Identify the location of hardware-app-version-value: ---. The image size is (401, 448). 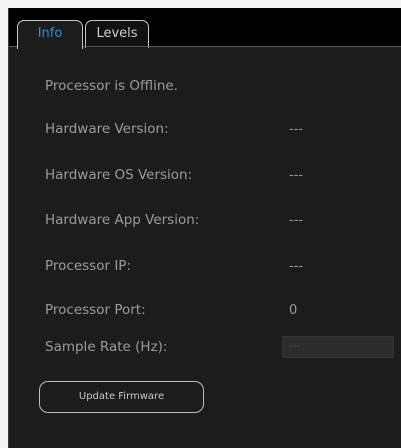
(296, 220).